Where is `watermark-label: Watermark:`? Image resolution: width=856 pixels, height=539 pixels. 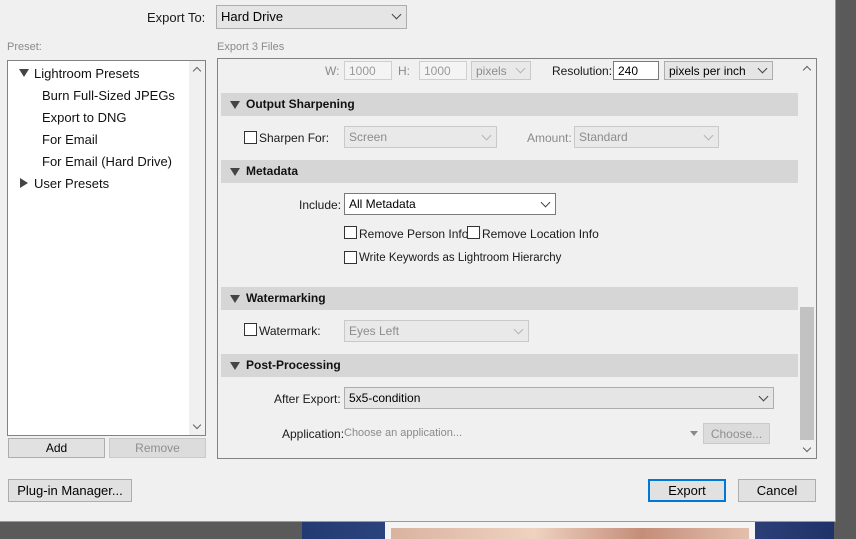 watermark-label: Watermark: is located at coordinates (290, 331).